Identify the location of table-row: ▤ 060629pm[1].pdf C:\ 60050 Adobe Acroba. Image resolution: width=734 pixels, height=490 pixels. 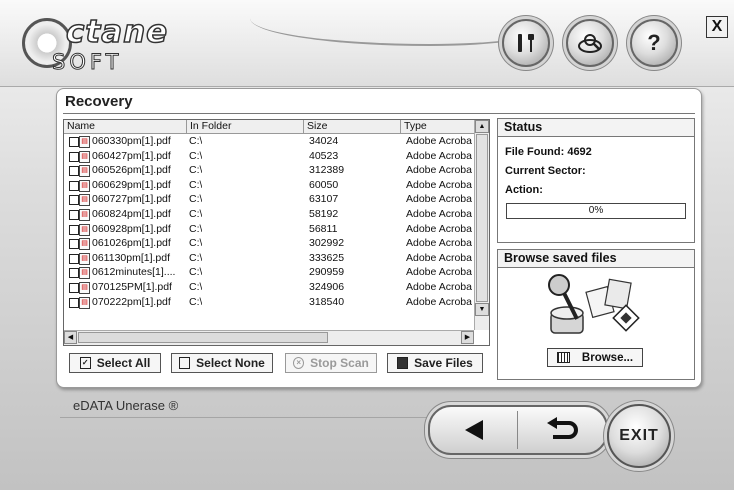
(269, 185).